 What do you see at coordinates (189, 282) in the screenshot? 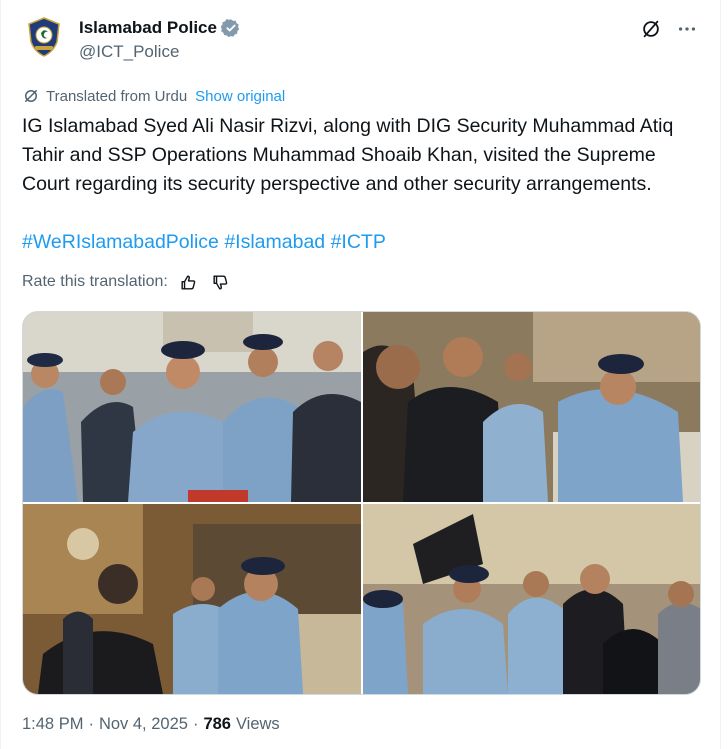
I see `thumbs-up-icon` at bounding box center [189, 282].